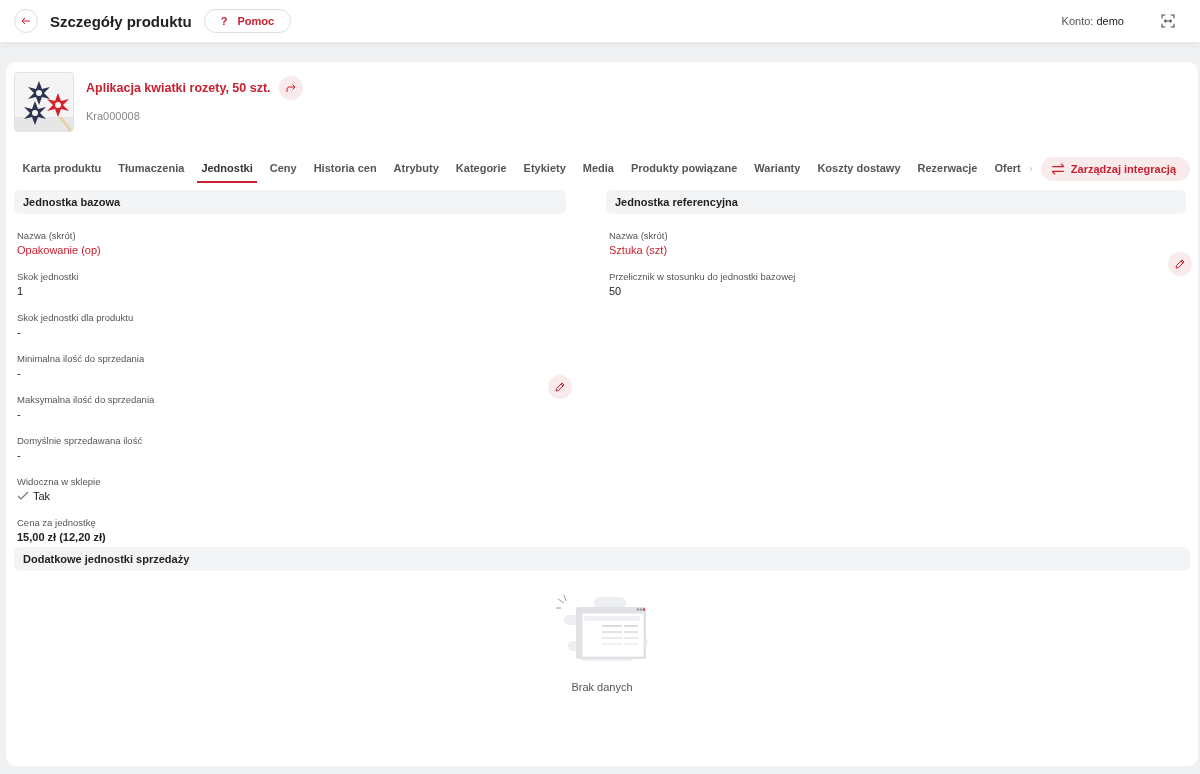  What do you see at coordinates (62, 537) in the screenshot?
I see `field-value: 15,00 zł (12,20 zł)` at bounding box center [62, 537].